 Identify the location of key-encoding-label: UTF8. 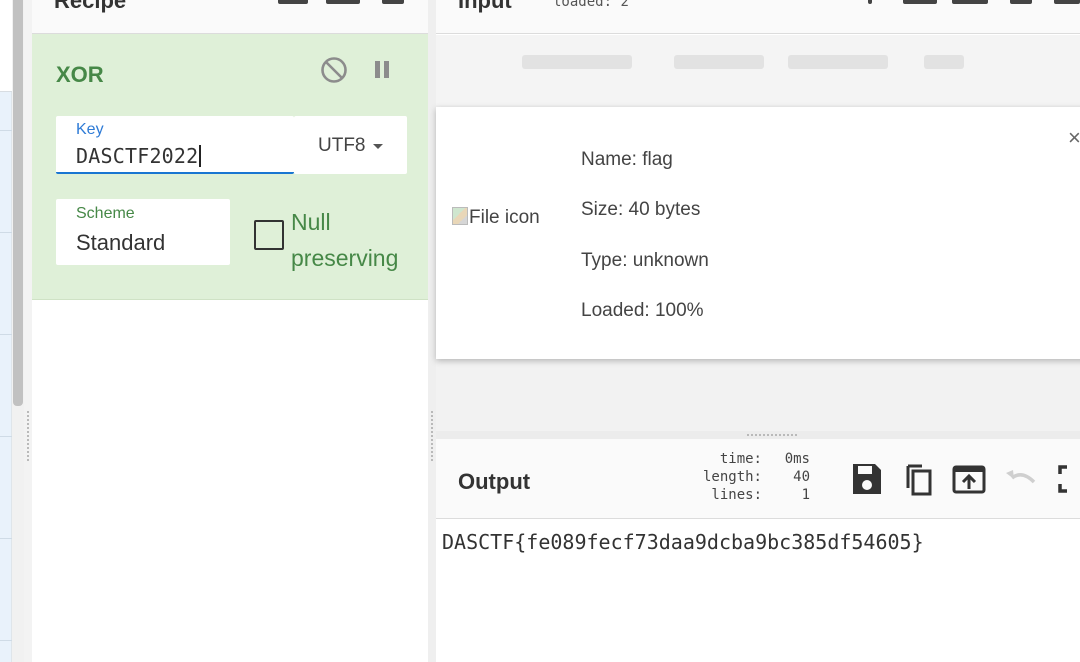
(342, 145).